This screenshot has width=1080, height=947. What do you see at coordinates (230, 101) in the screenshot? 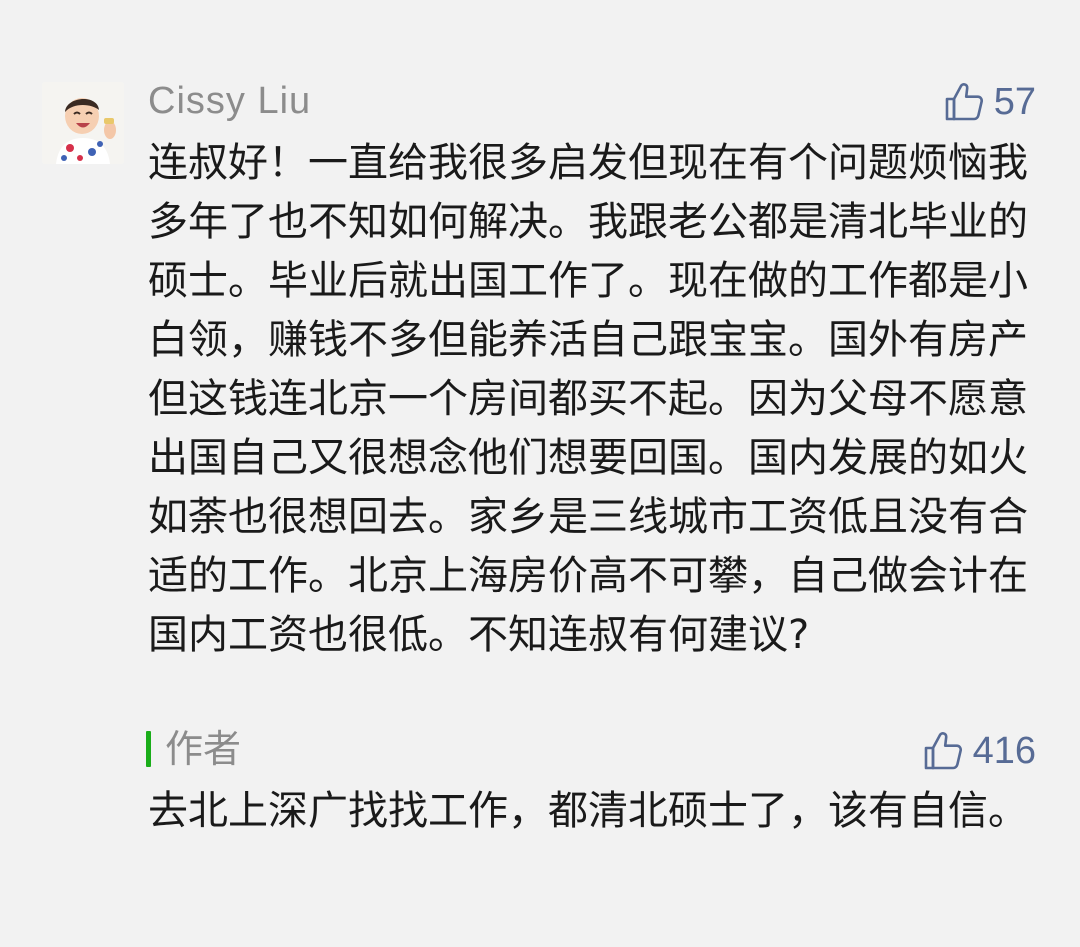
I see `commenter-name: Cissy Liu` at bounding box center [230, 101].